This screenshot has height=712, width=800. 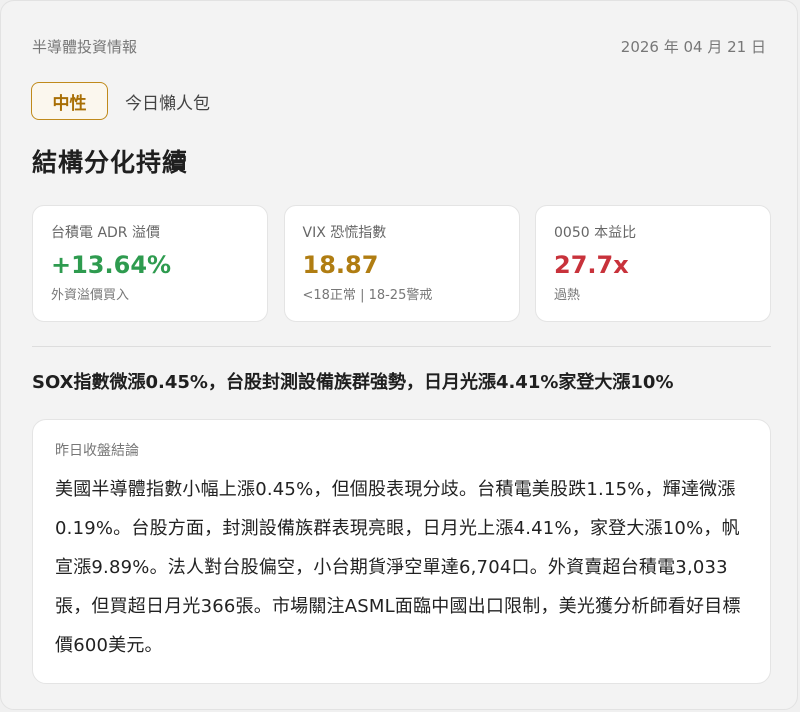 What do you see at coordinates (90, 295) in the screenshot?
I see `metric-note: 外資溢價買入` at bounding box center [90, 295].